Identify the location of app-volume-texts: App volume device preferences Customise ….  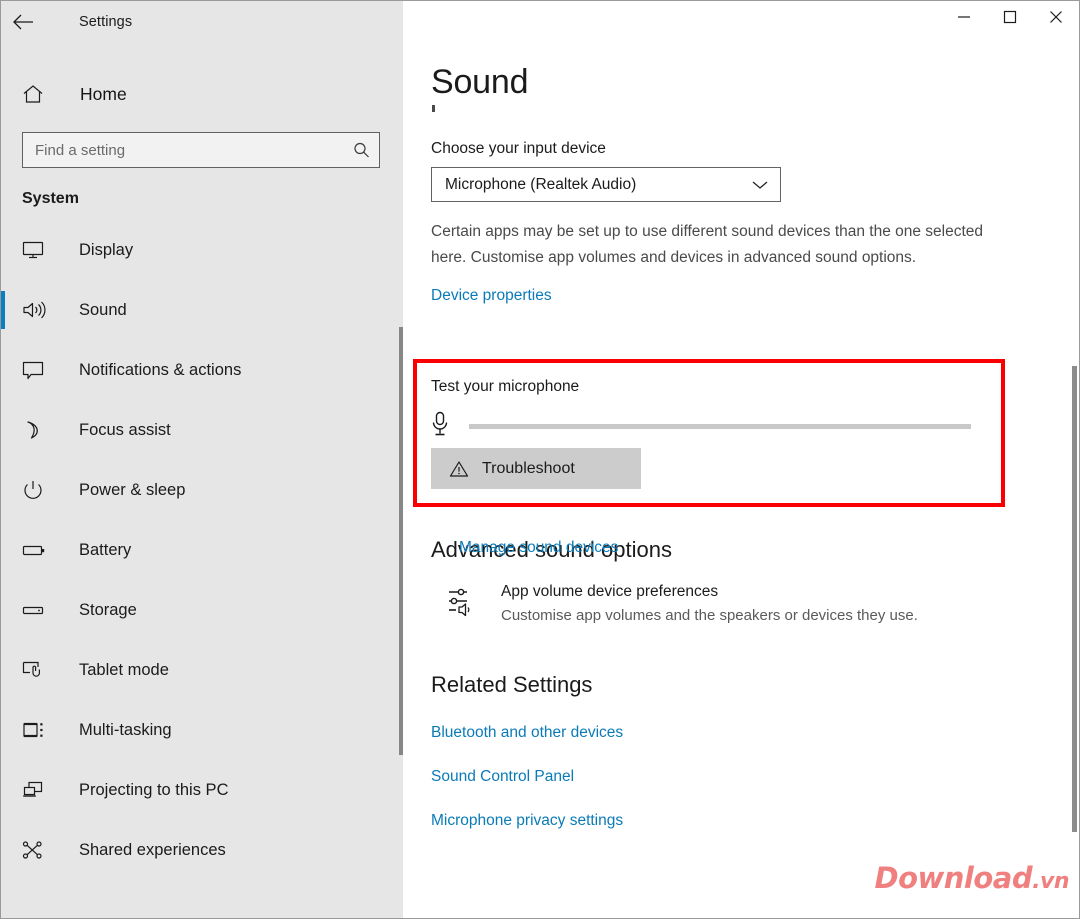
(709, 603).